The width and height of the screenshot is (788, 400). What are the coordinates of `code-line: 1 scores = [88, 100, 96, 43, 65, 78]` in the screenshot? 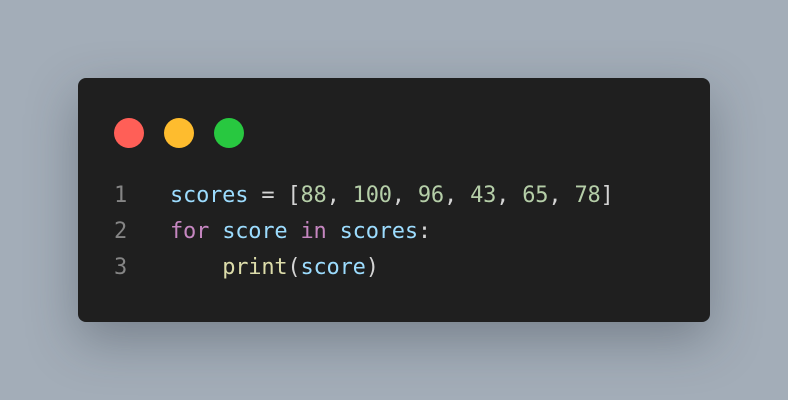 It's located at (364, 196).